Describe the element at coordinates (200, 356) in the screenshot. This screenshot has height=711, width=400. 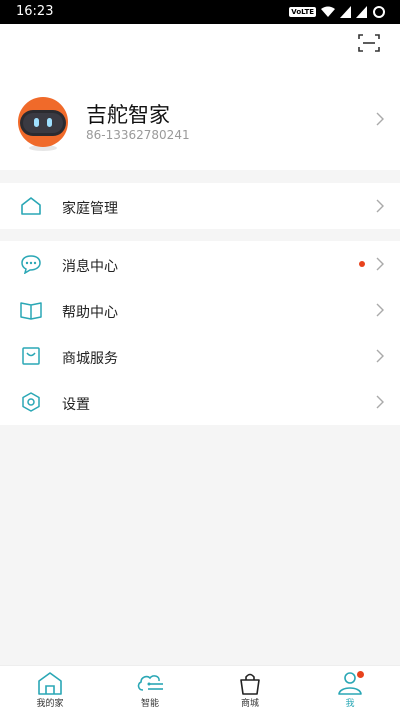
I see `menu-item-mall-service: 商城服务` at that location.